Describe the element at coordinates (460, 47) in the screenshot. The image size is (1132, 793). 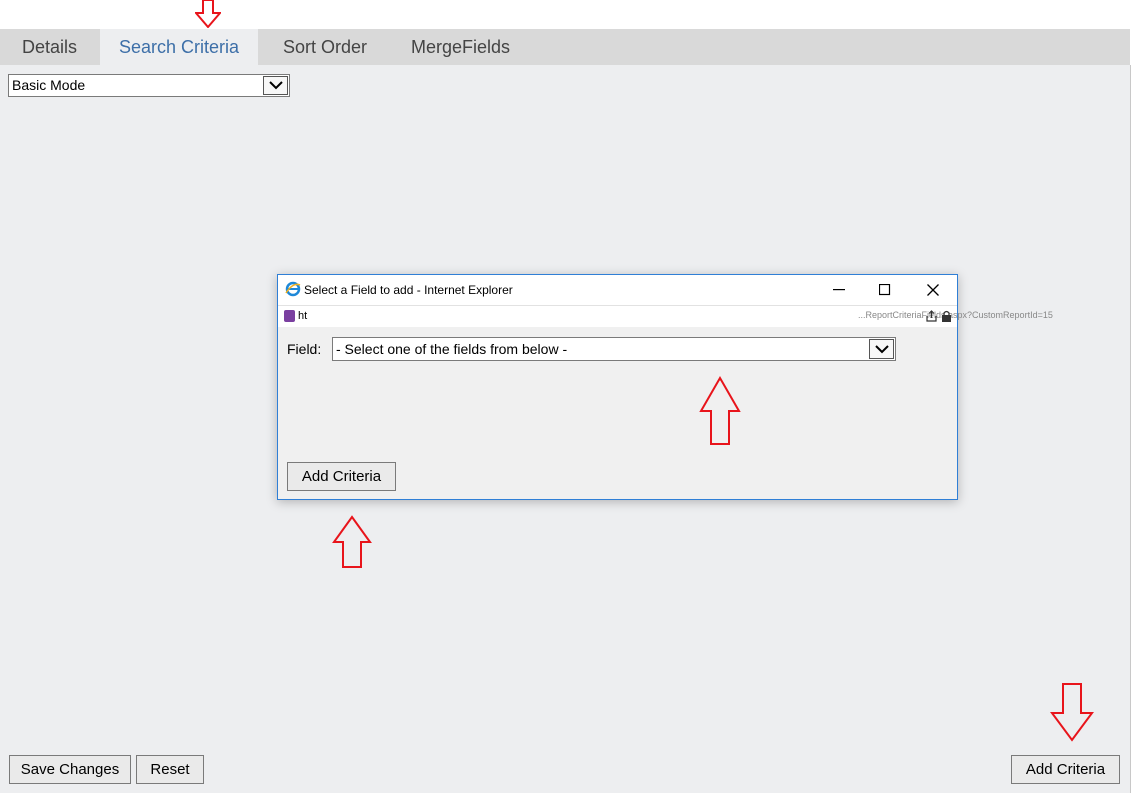
I see `tab-mergefields: MergeFields` at that location.